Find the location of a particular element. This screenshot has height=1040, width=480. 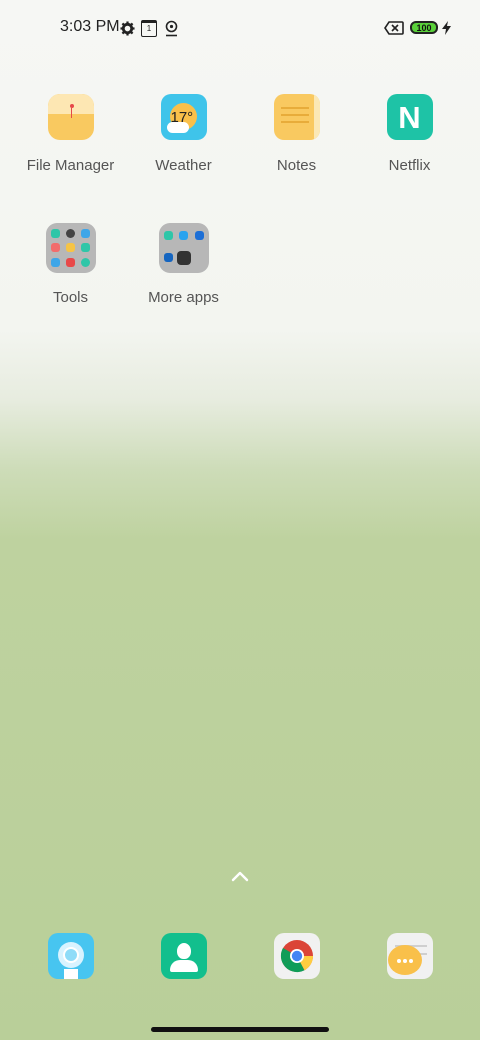

notes-icon is located at coordinates (296, 117).